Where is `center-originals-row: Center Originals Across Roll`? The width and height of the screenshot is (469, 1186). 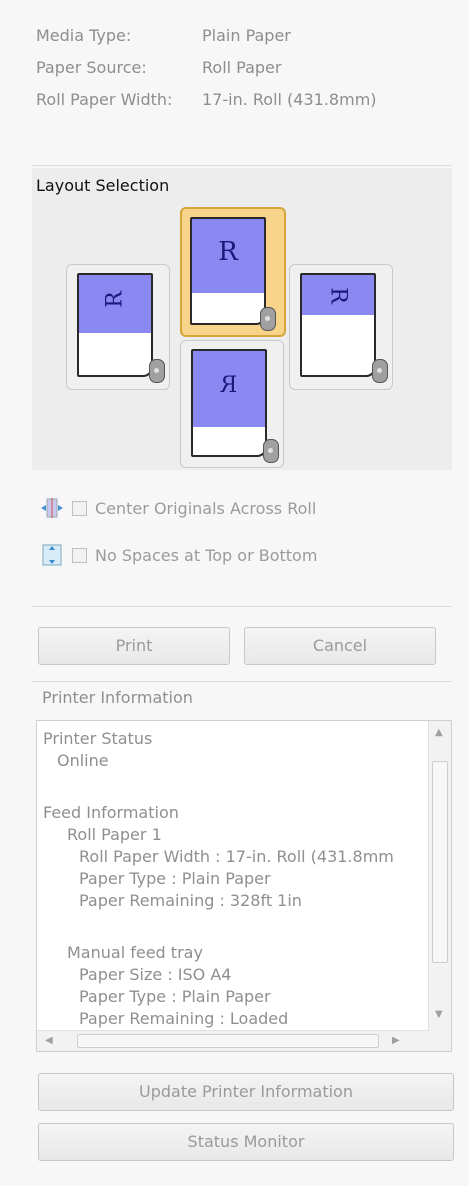
center-originals-row: Center Originals Across Roll is located at coordinates (178, 508).